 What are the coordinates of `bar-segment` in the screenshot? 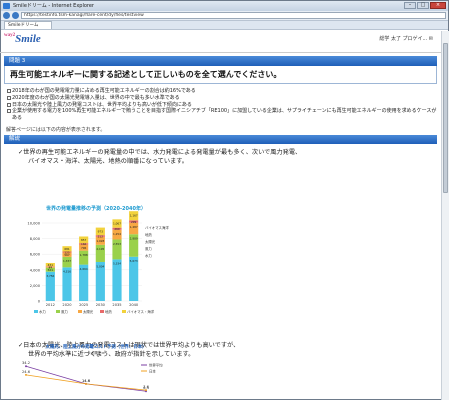 It's located at (134, 278).